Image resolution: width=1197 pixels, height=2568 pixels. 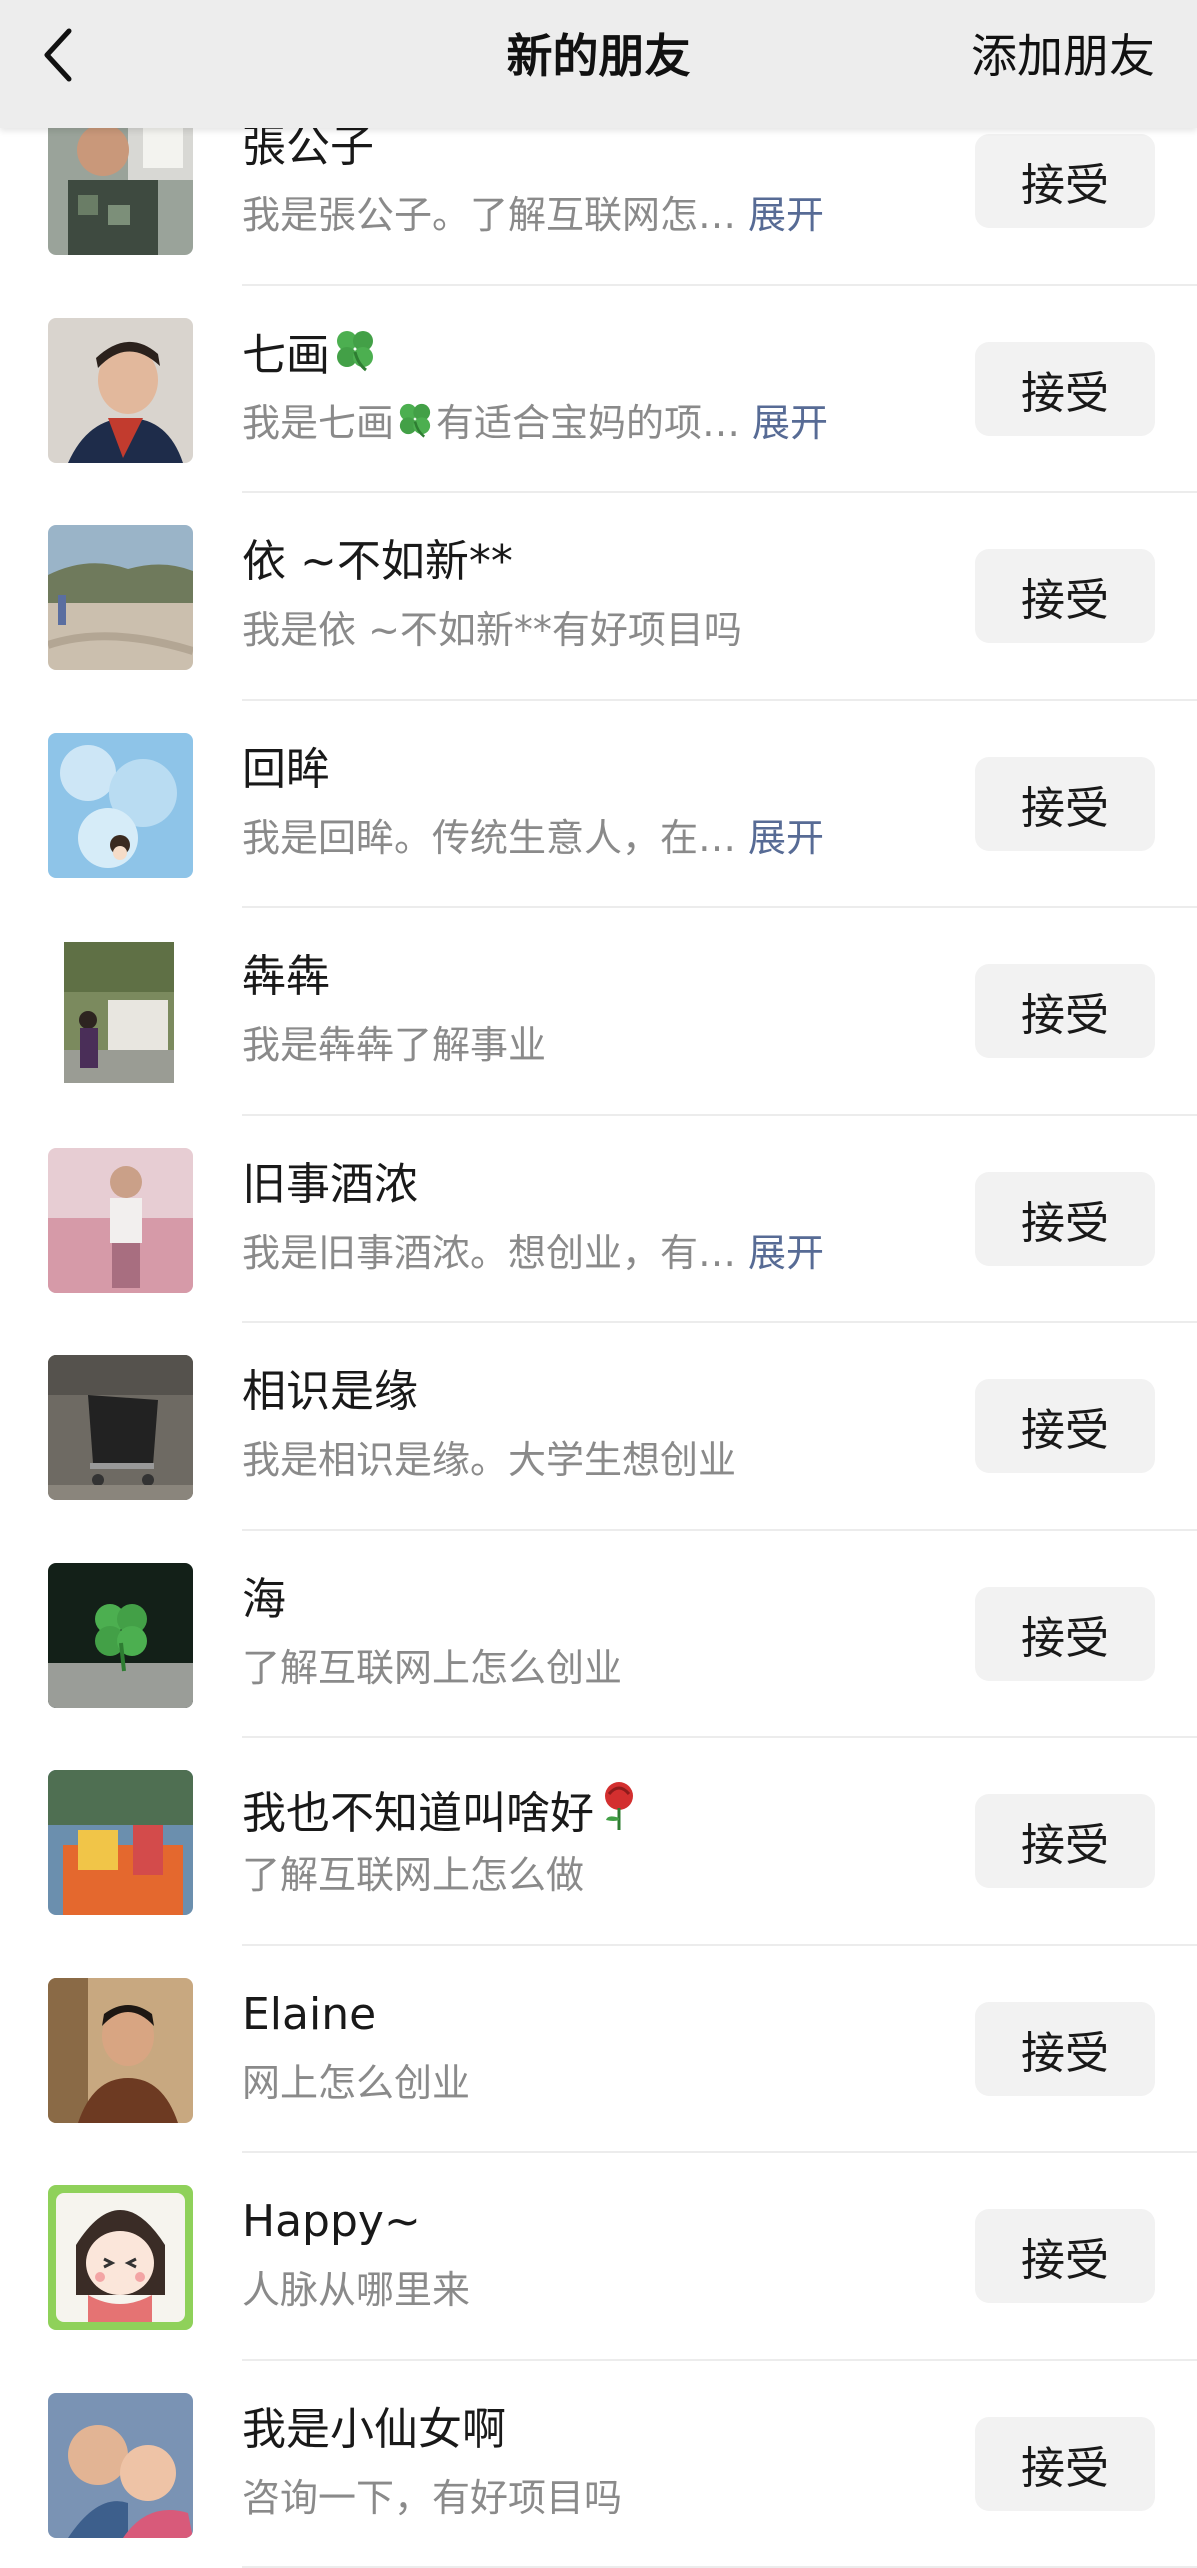 What do you see at coordinates (598, 805) in the screenshot?
I see `friend-request-row: 回眸 我是回眸。传统生意人，在…展开 接受` at bounding box center [598, 805].